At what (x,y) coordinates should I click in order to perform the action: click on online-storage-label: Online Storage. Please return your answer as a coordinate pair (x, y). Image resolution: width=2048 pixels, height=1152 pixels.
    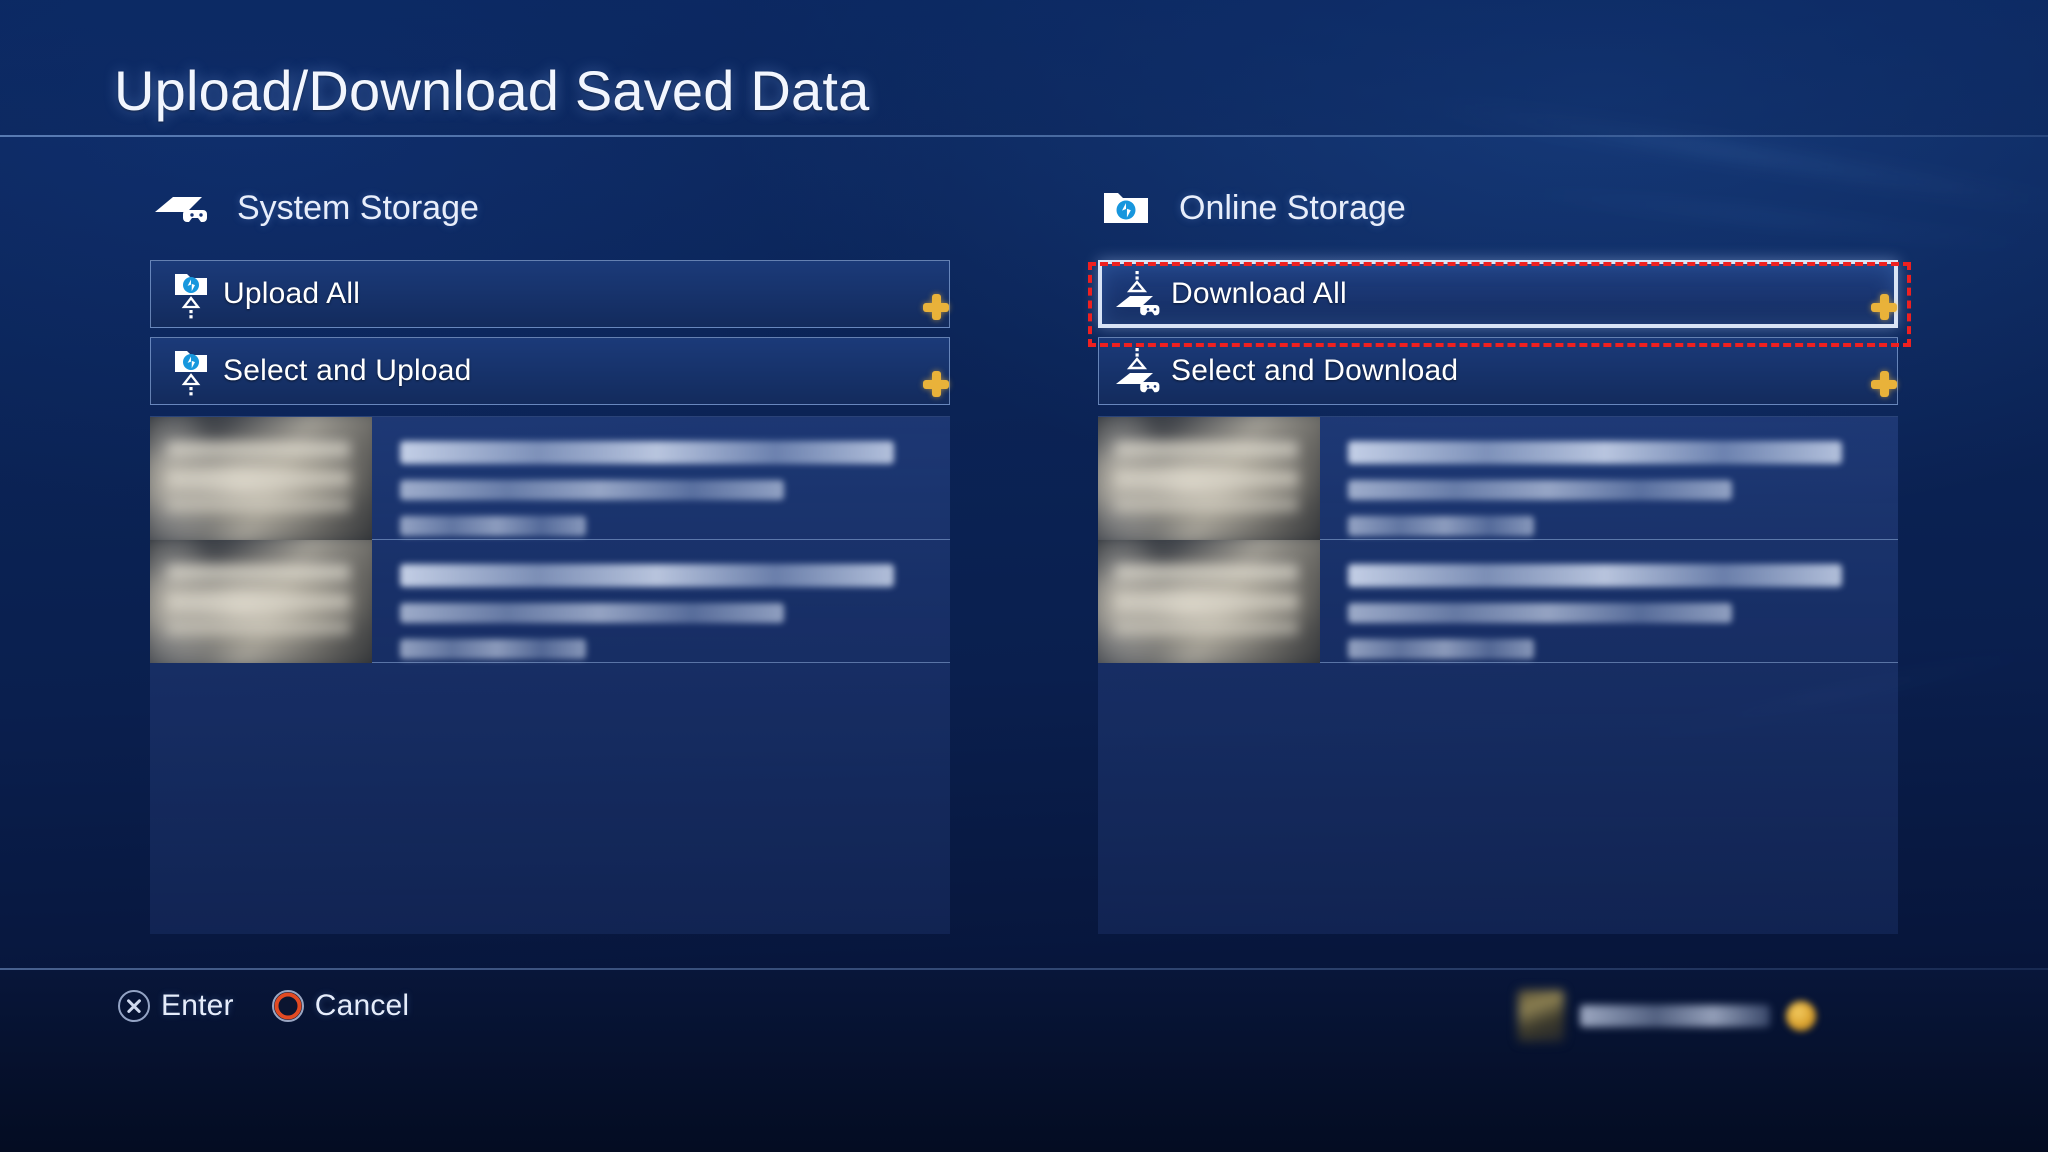
    Looking at the image, I should click on (1292, 207).